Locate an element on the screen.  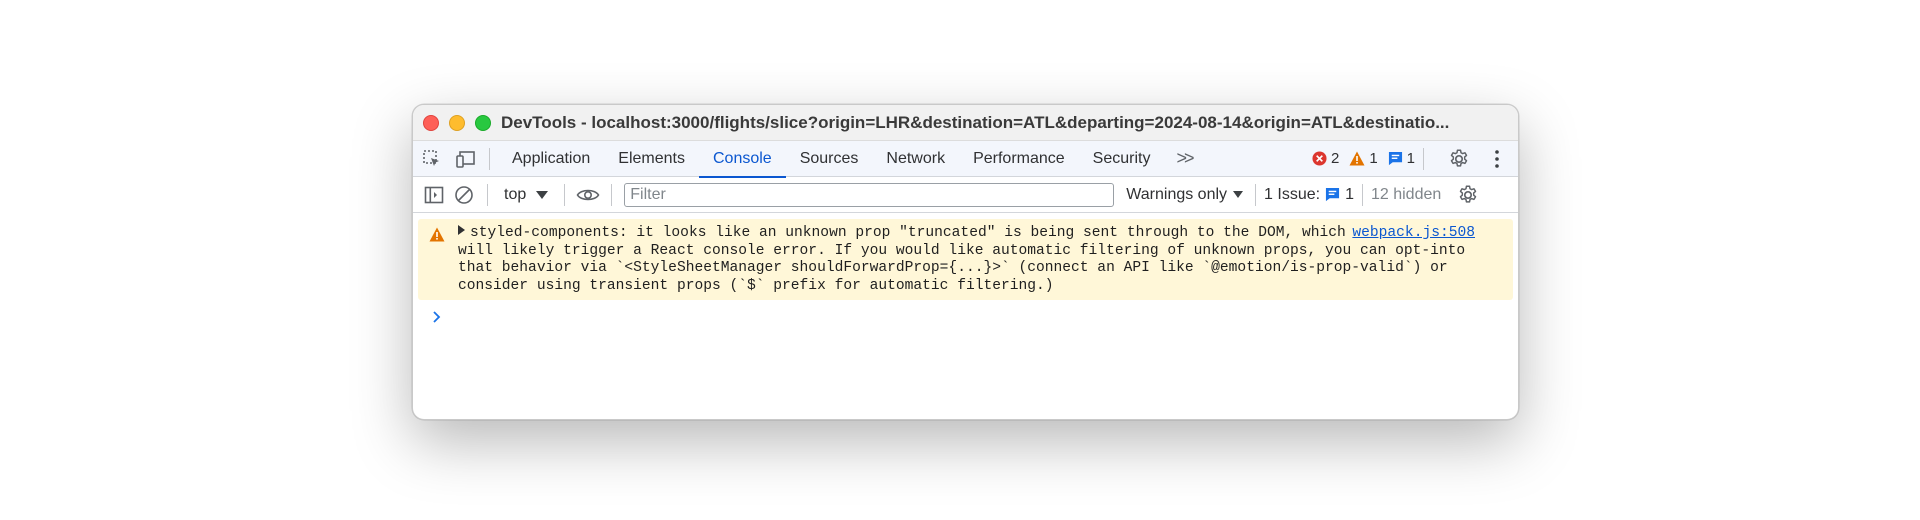
more-tabs-icon: >> is located at coordinates (1183, 158).